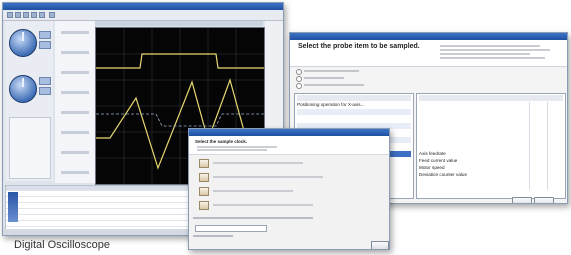  I want to click on control-panel, so click(29, 101).